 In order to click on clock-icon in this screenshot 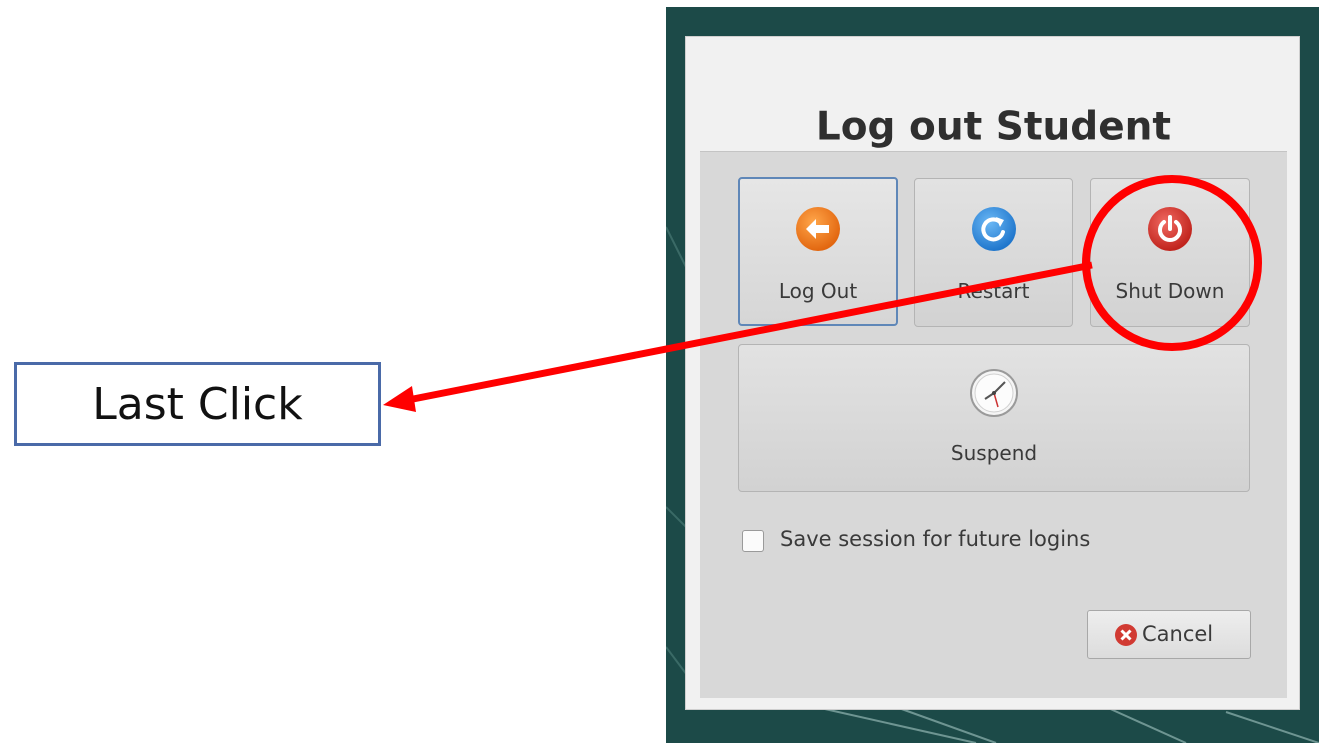, I will do `click(994, 393)`.